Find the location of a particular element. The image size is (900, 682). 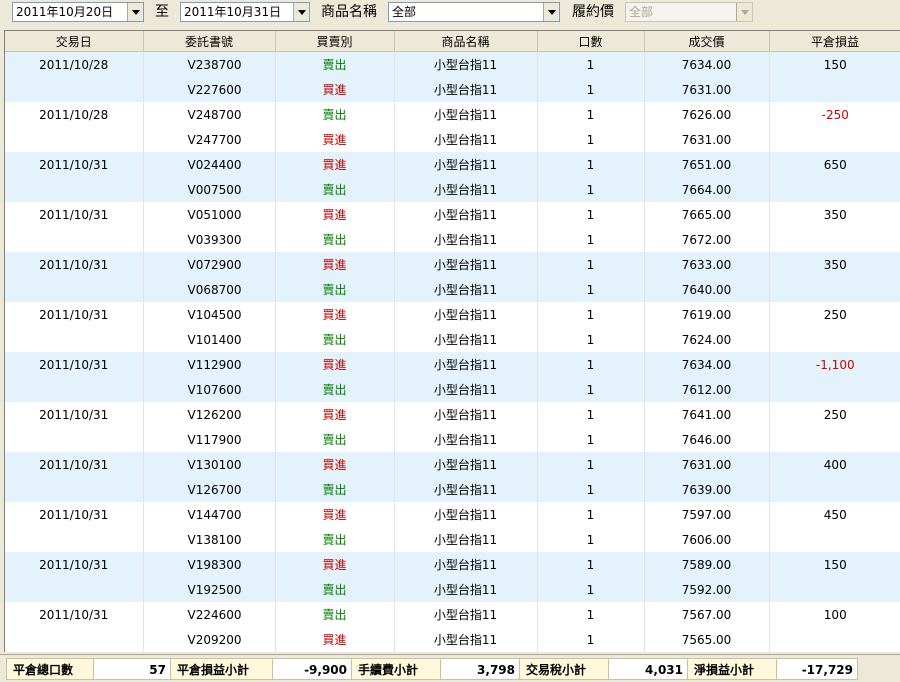

order-no-cell: V144700 is located at coordinates (209, 514).